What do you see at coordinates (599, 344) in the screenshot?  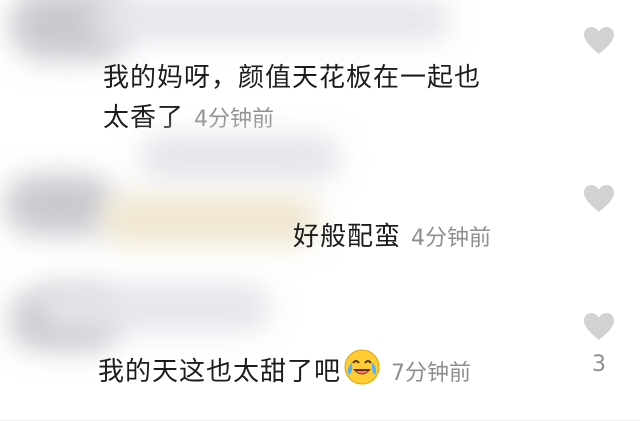 I see `like-button: 3` at bounding box center [599, 344].